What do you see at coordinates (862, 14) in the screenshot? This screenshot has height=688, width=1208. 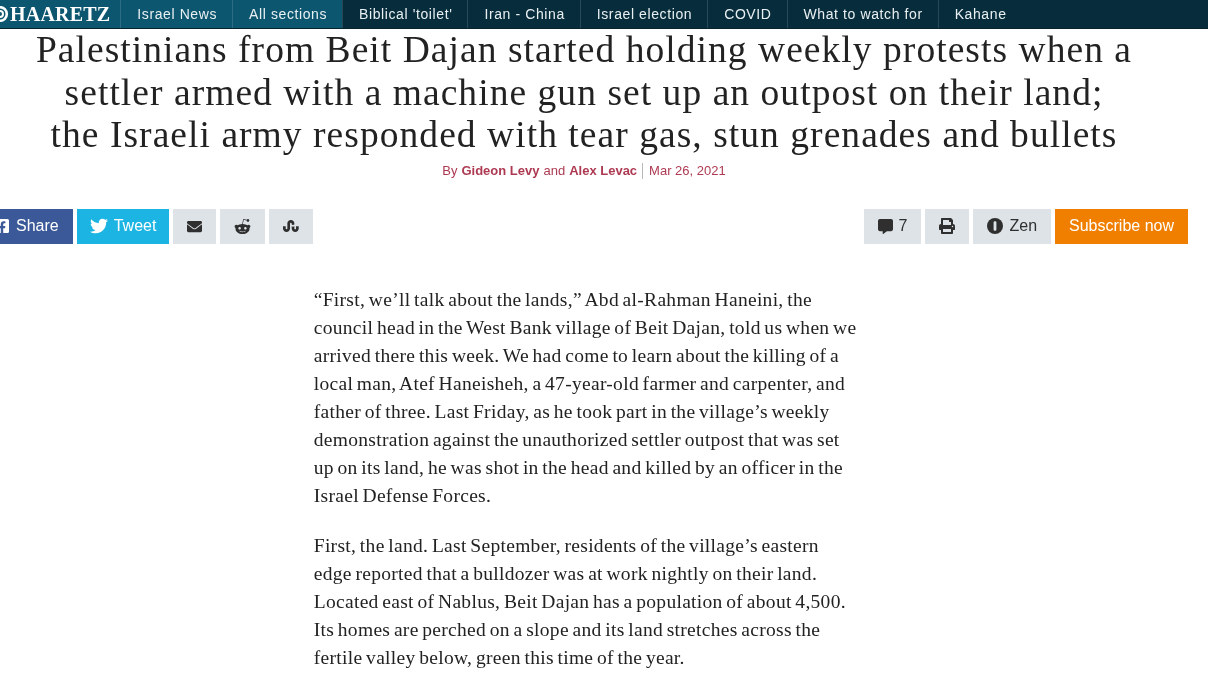 I see `topic-link: What to watch for` at bounding box center [862, 14].